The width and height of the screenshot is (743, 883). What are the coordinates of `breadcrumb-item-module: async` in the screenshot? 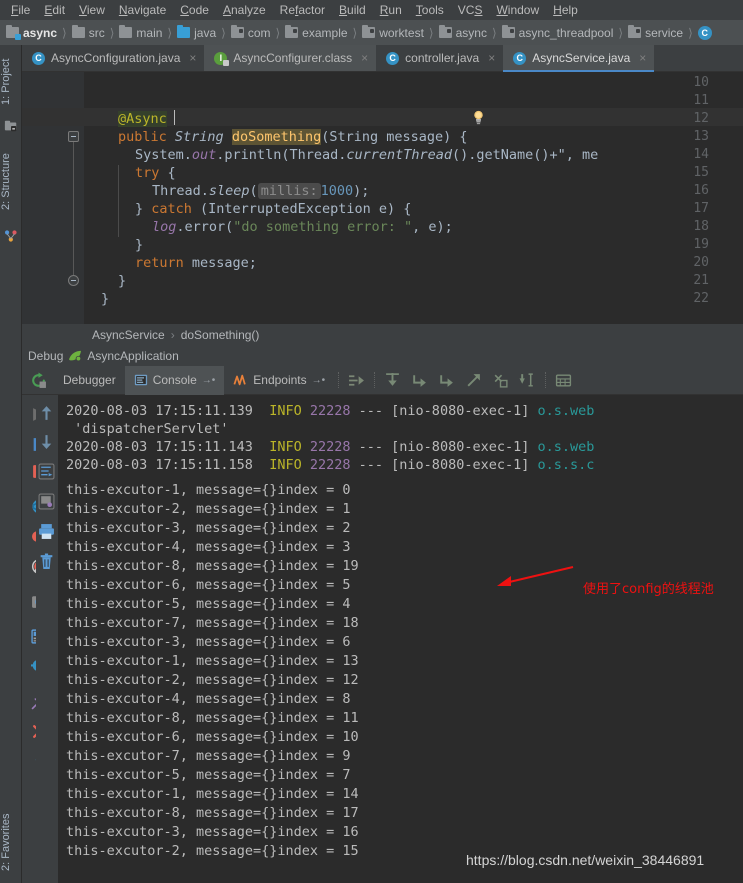 It's located at (31, 32).